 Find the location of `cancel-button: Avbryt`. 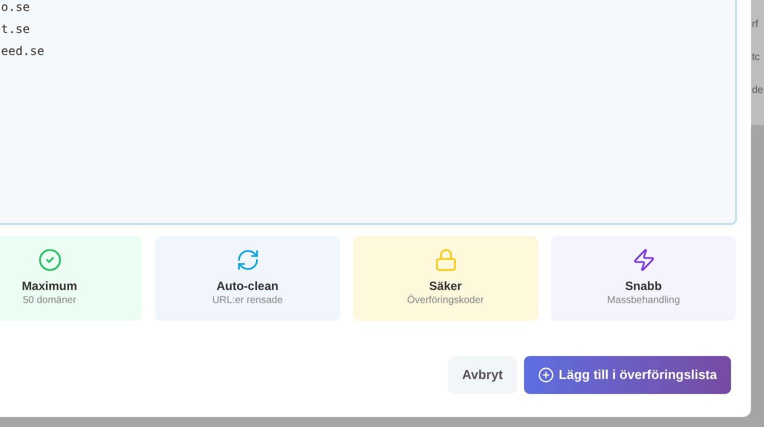

cancel-button: Avbryt is located at coordinates (482, 375).